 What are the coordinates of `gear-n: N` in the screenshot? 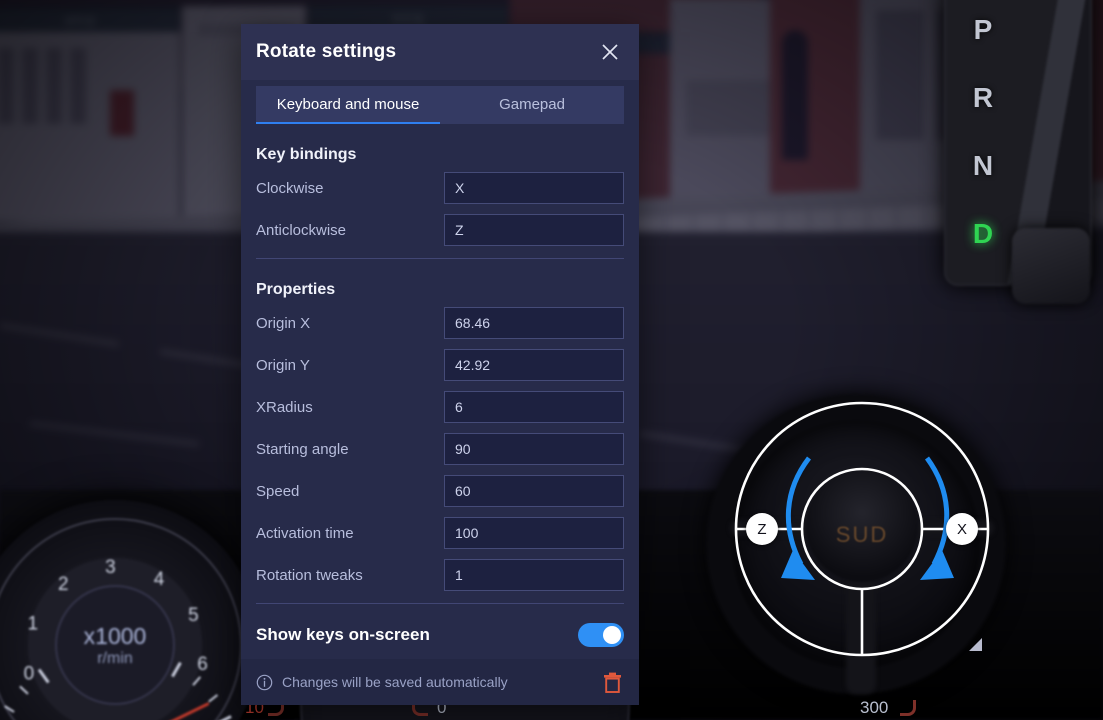 It's located at (983, 165).